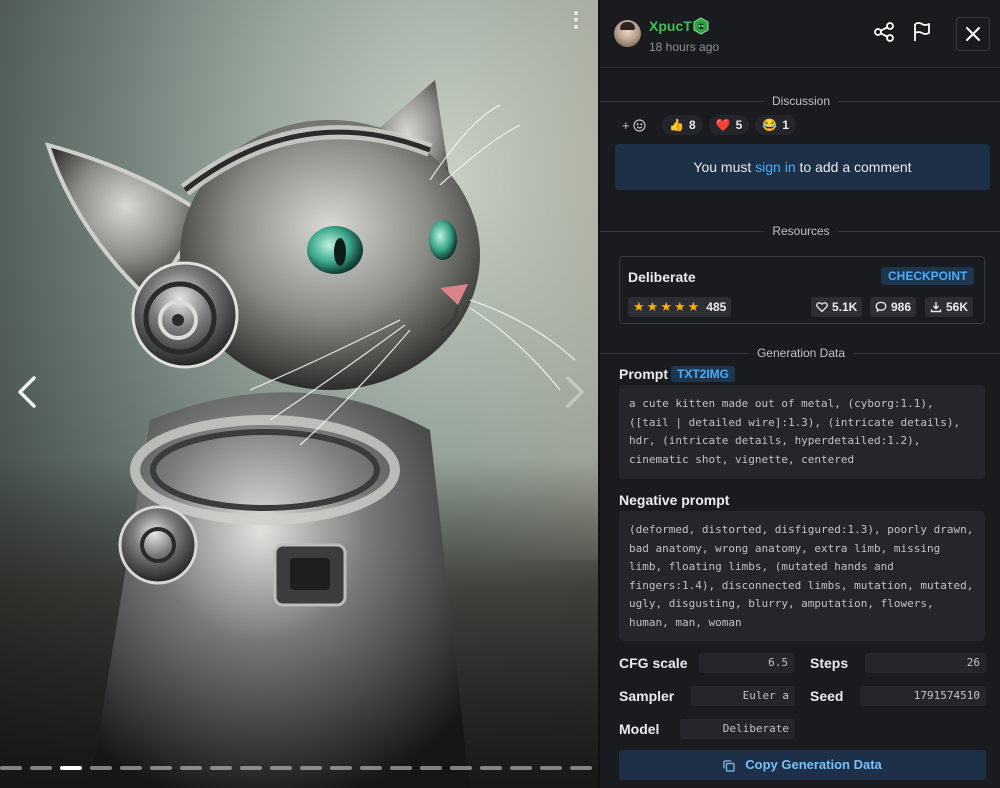  What do you see at coordinates (813, 764) in the screenshot?
I see `copy-label: Copy Generation Data` at bounding box center [813, 764].